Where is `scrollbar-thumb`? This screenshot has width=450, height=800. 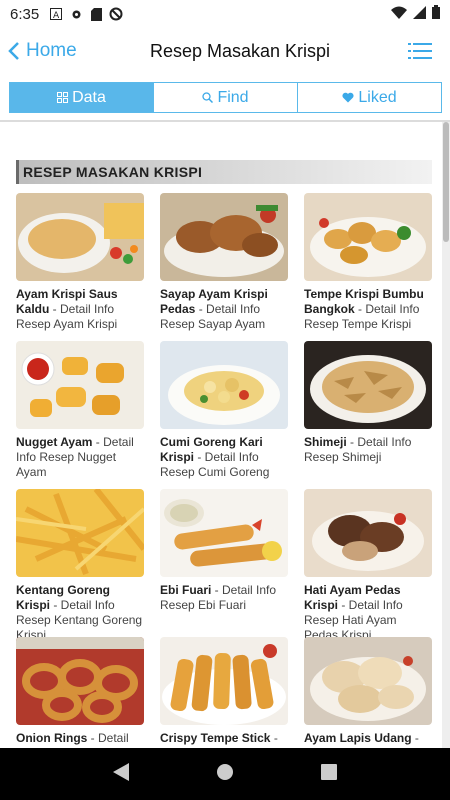 scrollbar-thumb is located at coordinates (446, 182).